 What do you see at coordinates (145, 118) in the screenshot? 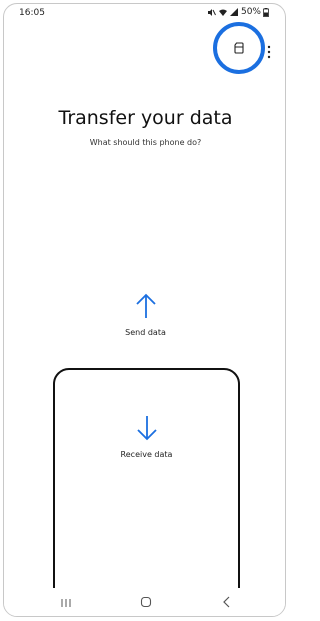
I see `page-title: Transfer your data` at bounding box center [145, 118].